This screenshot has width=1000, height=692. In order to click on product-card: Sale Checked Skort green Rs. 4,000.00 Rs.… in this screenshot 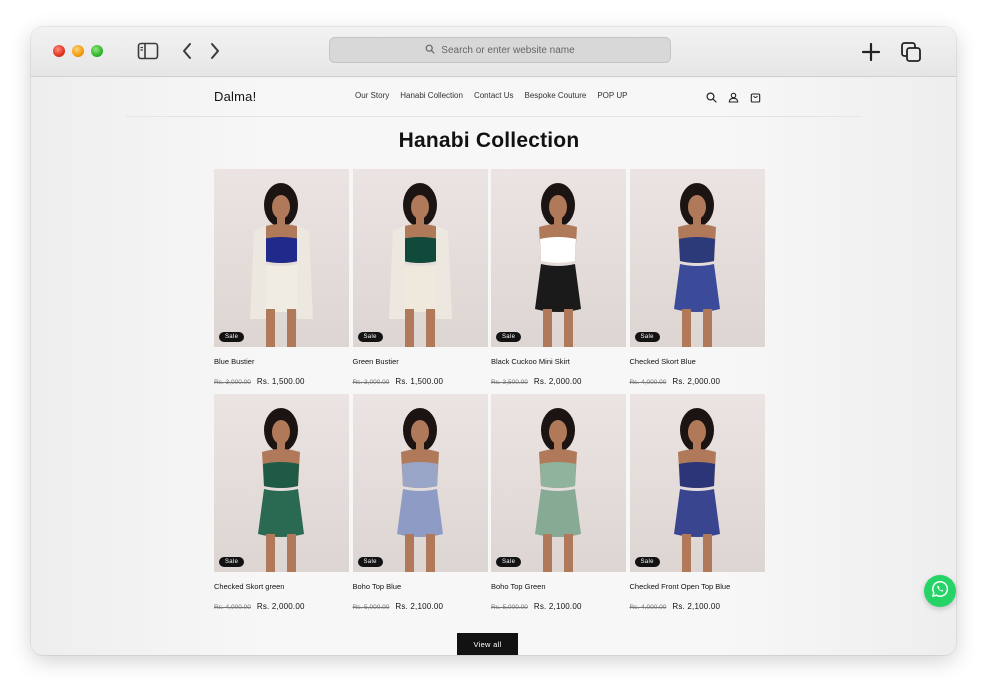, I will do `click(281, 505)`.